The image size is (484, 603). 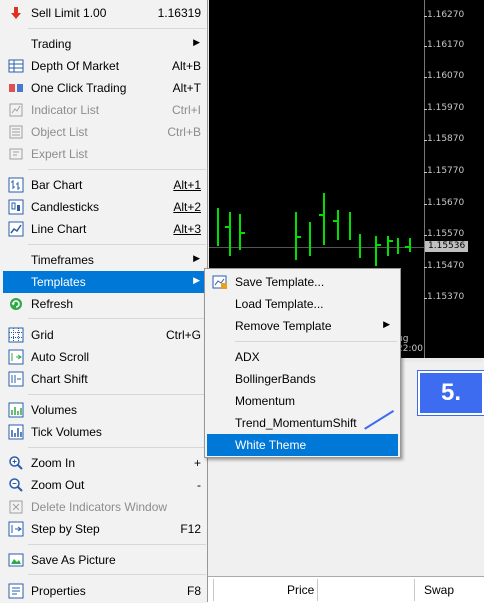 What do you see at coordinates (283, 326) in the screenshot?
I see `submenu-item-label: Remove Template` at bounding box center [283, 326].